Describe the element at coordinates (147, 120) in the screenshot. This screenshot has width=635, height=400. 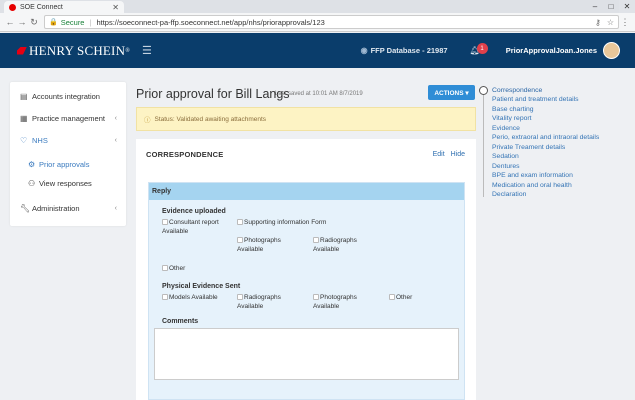
I see `info-icon: ⓘ` at that location.